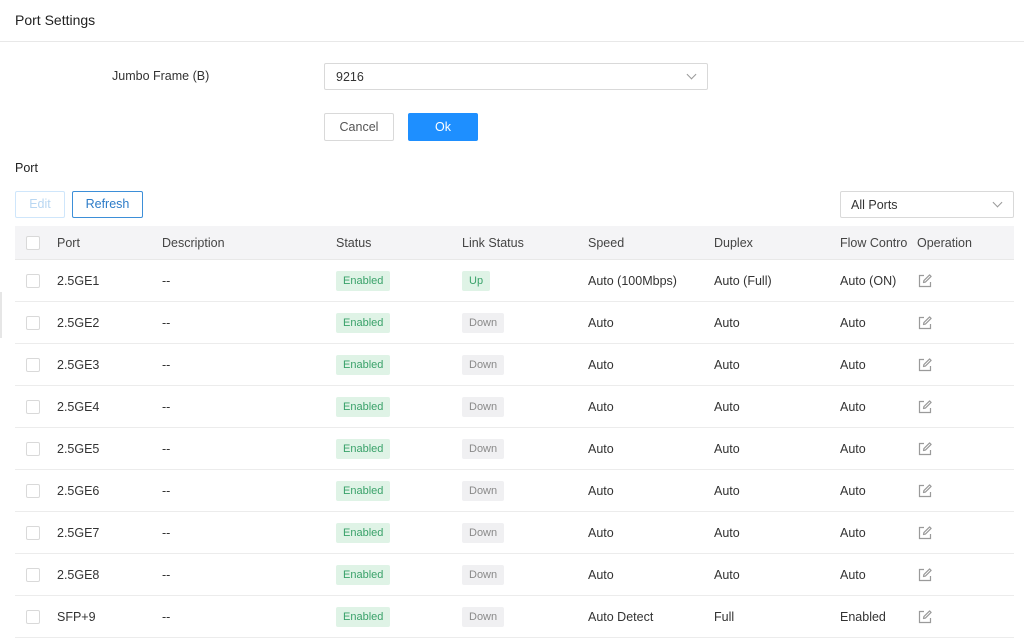  I want to click on port-name: 2.5GE7, so click(78, 532).